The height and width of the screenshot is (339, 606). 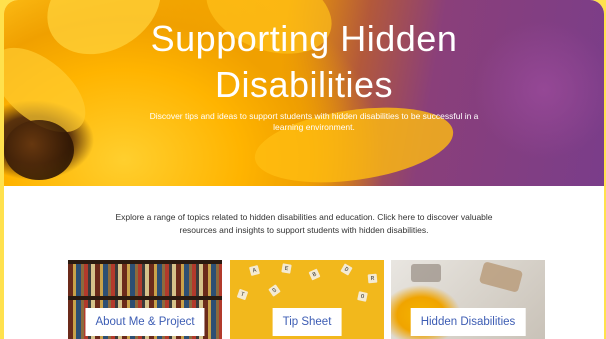 What do you see at coordinates (314, 274) in the screenshot?
I see `letter-tile-image: B` at bounding box center [314, 274].